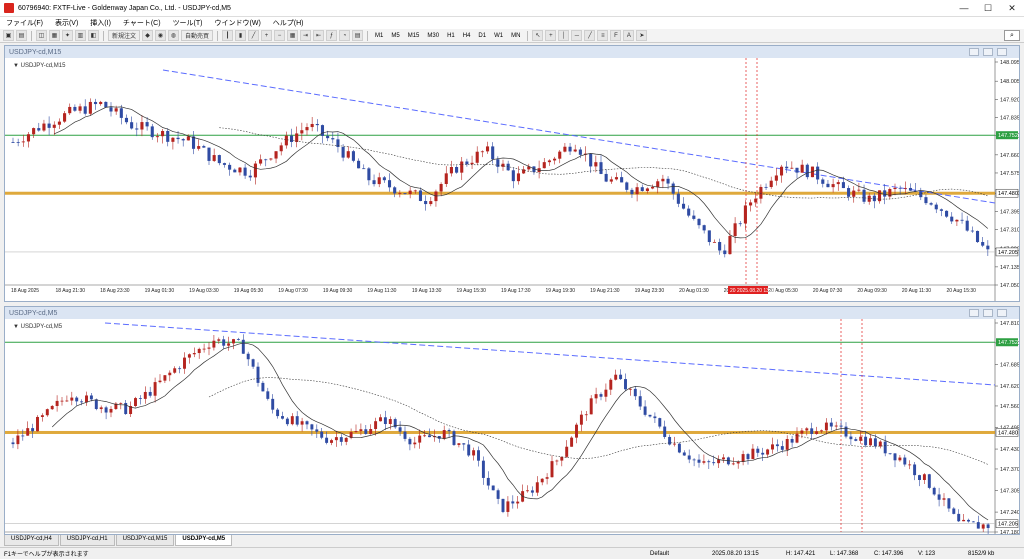 The image size is (1024, 559). I want to click on metaeditor-icon: ◆, so click(148, 35).